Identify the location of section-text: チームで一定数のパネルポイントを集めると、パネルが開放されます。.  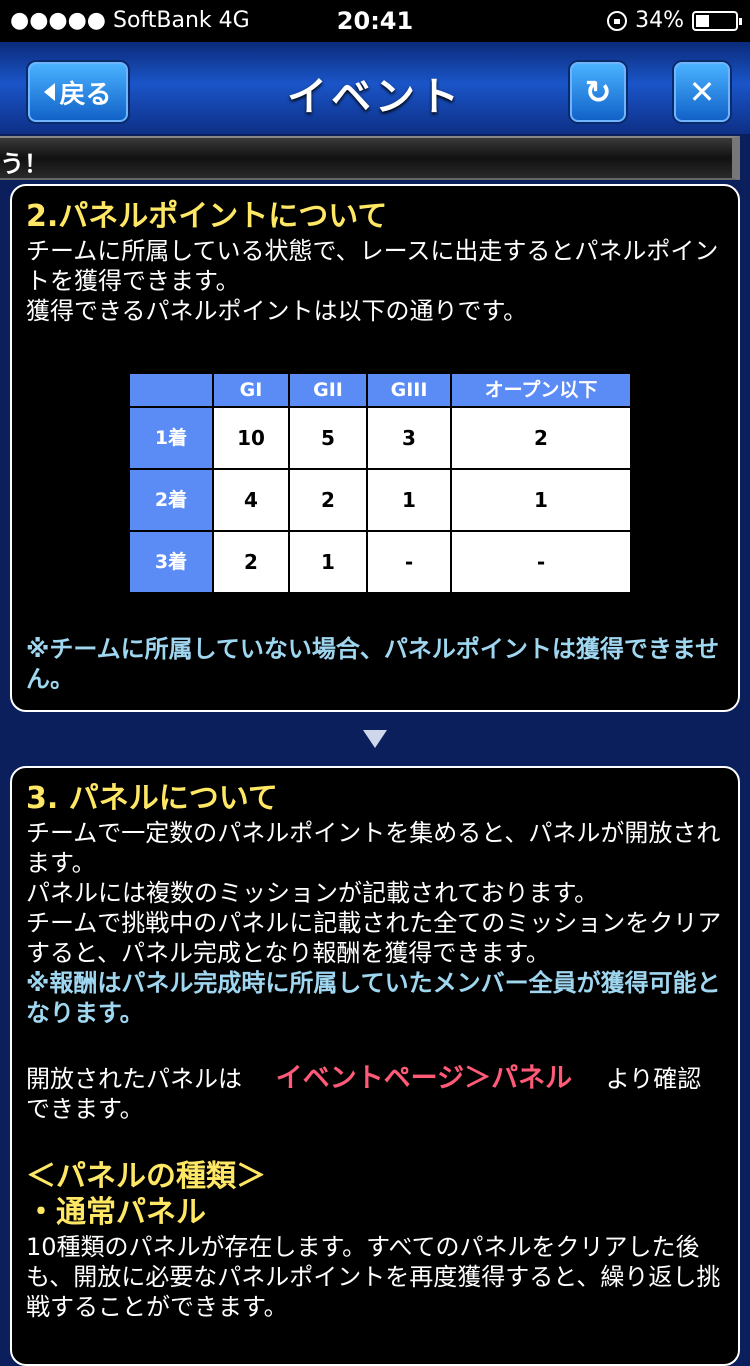
(373, 848).